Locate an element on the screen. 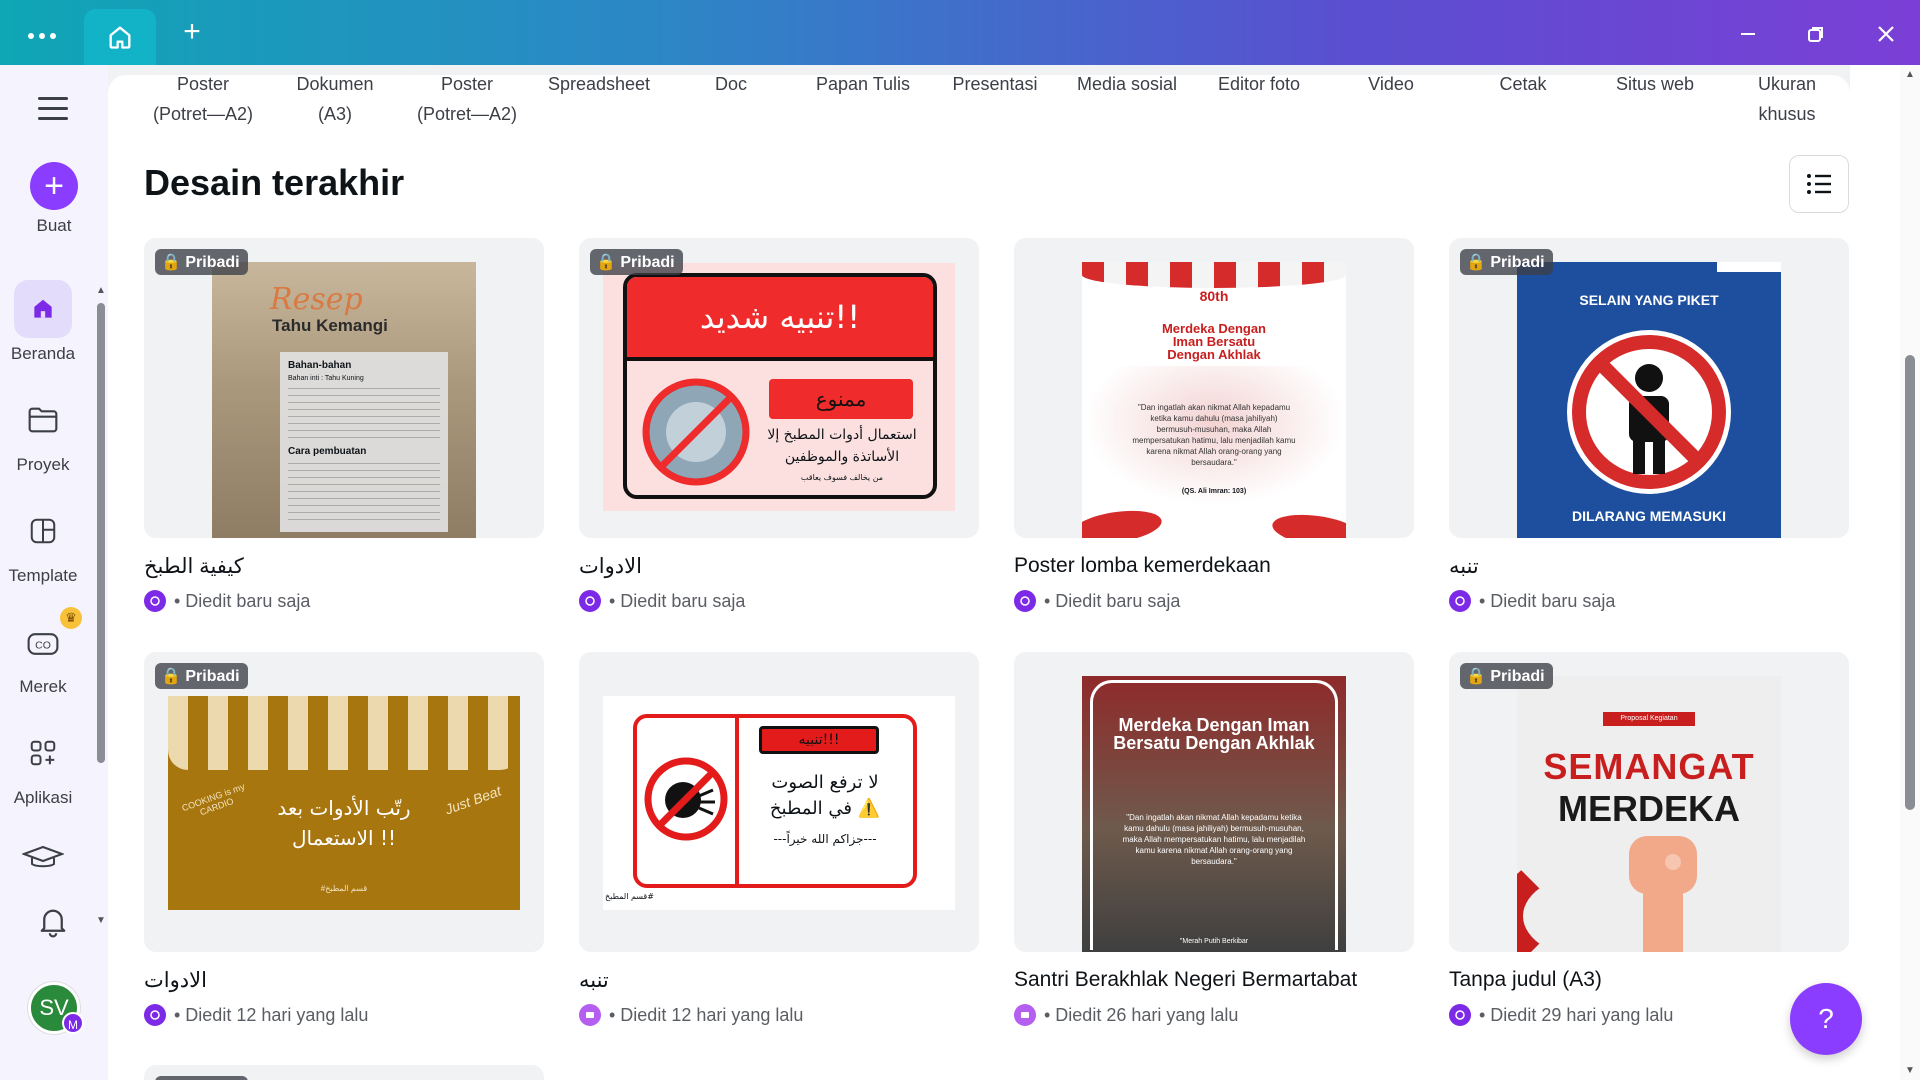 Image resolution: width=1920 pixels, height=1080 pixels. preview-heading: تنبيه!!! is located at coordinates (819, 740).